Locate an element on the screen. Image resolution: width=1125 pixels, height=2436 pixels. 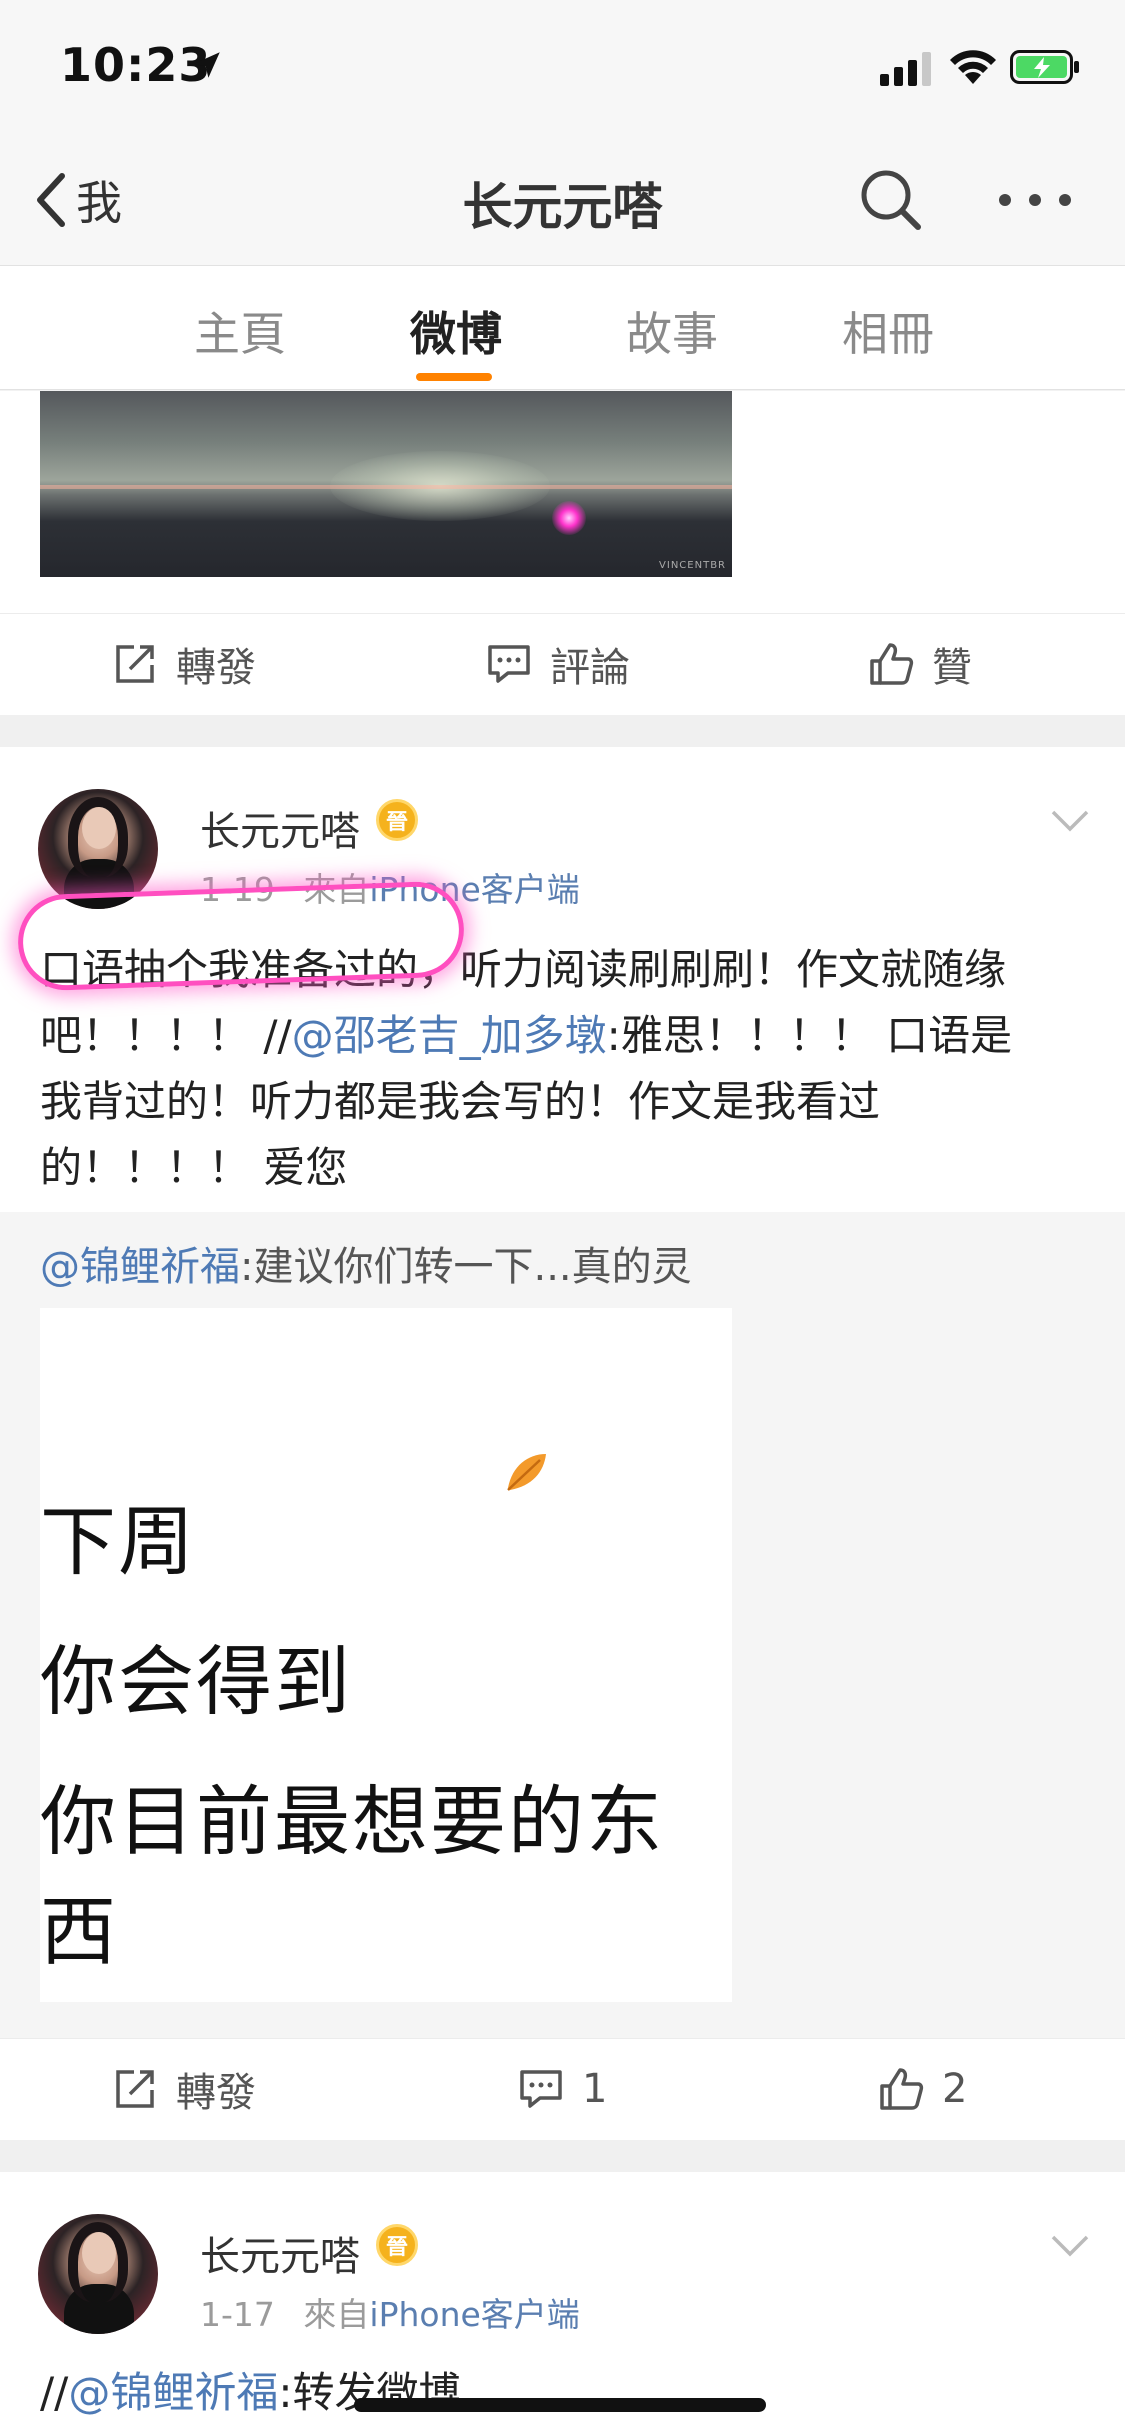
post-text-line: 的！！！！ 爱您 is located at coordinates (194, 1167).